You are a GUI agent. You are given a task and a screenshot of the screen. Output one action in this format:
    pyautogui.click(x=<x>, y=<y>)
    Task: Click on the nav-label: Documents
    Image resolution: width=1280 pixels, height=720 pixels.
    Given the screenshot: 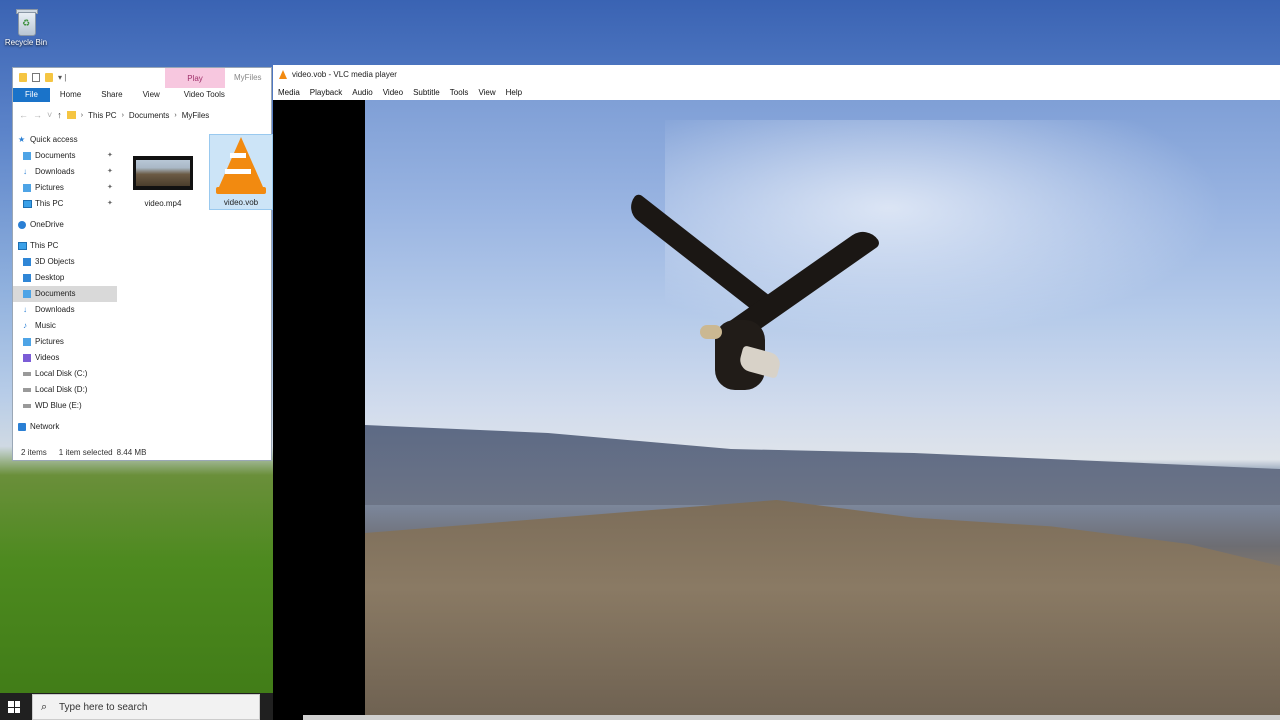 What is the action you would take?
    pyautogui.click(x=55, y=293)
    